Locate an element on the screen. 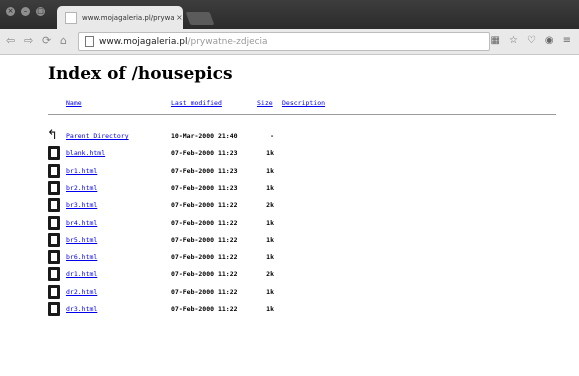 The image size is (579, 376). forward-button: ⇨ is located at coordinates (28, 41).